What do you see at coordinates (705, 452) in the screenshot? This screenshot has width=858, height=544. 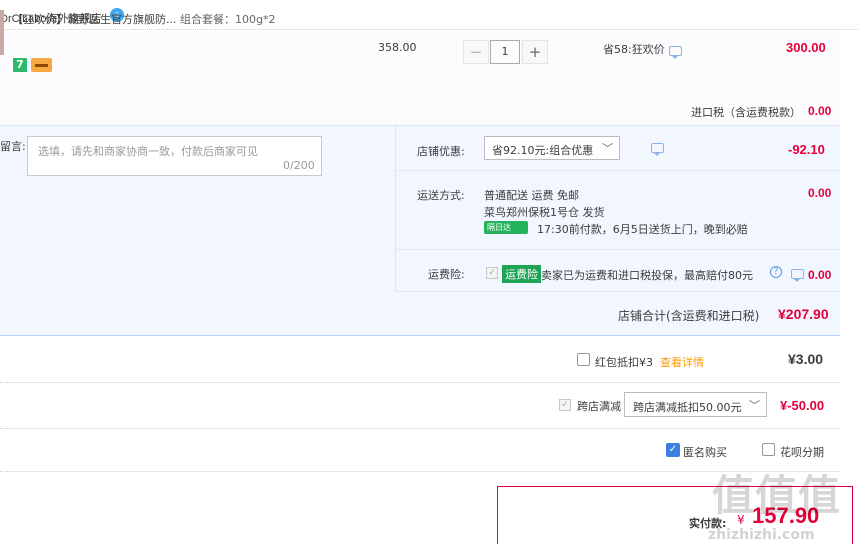 I see `anonymous-label: 匿名购买` at bounding box center [705, 452].